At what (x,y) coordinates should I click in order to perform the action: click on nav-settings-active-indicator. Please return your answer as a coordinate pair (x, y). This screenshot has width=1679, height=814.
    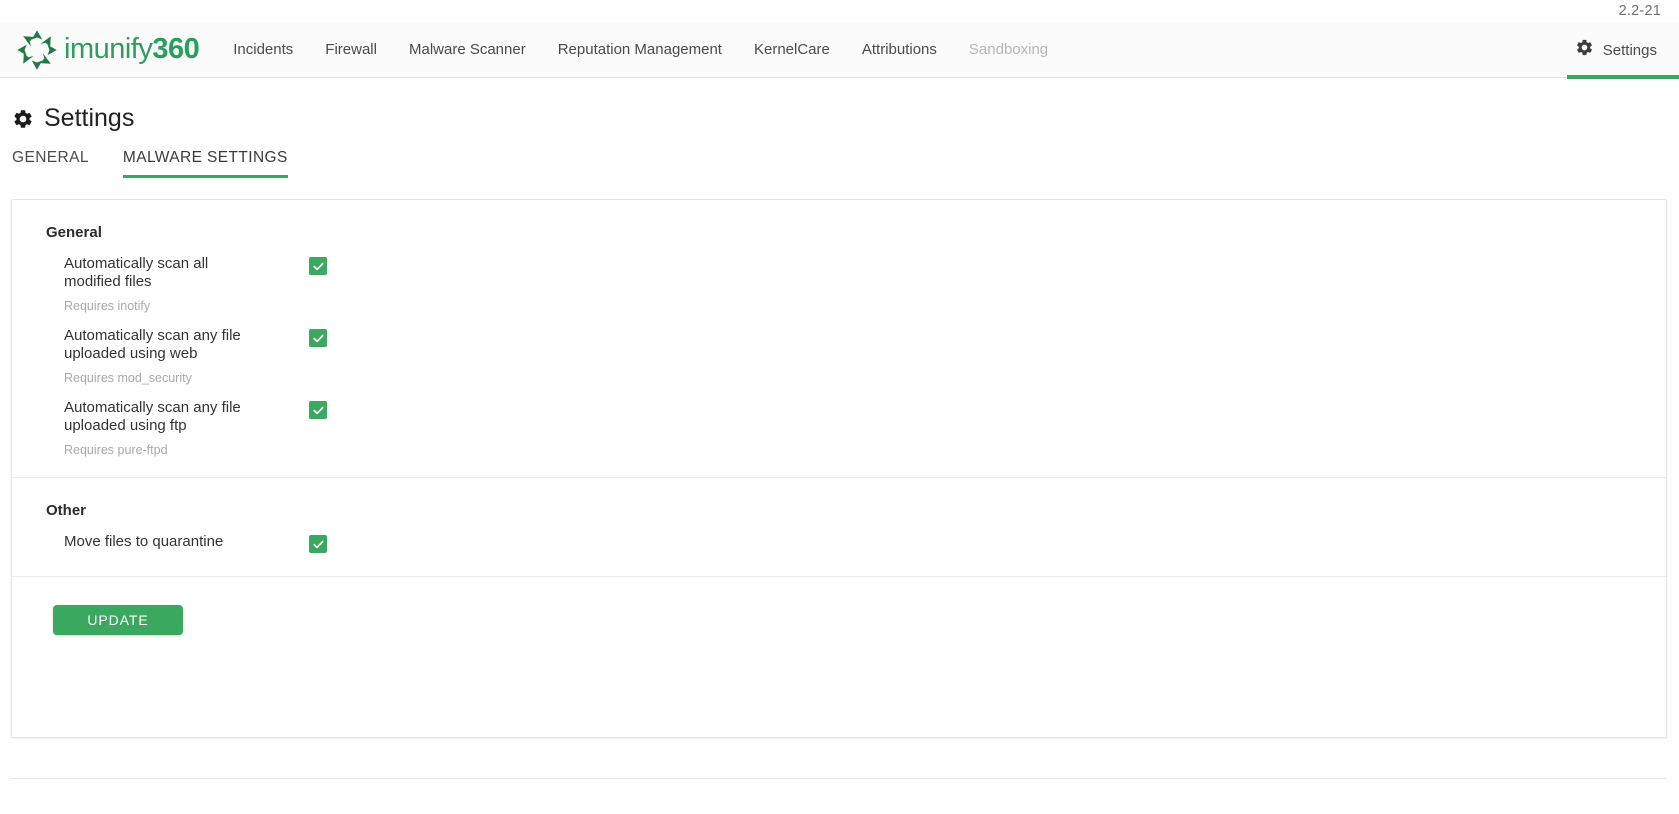
    Looking at the image, I should click on (1622, 77).